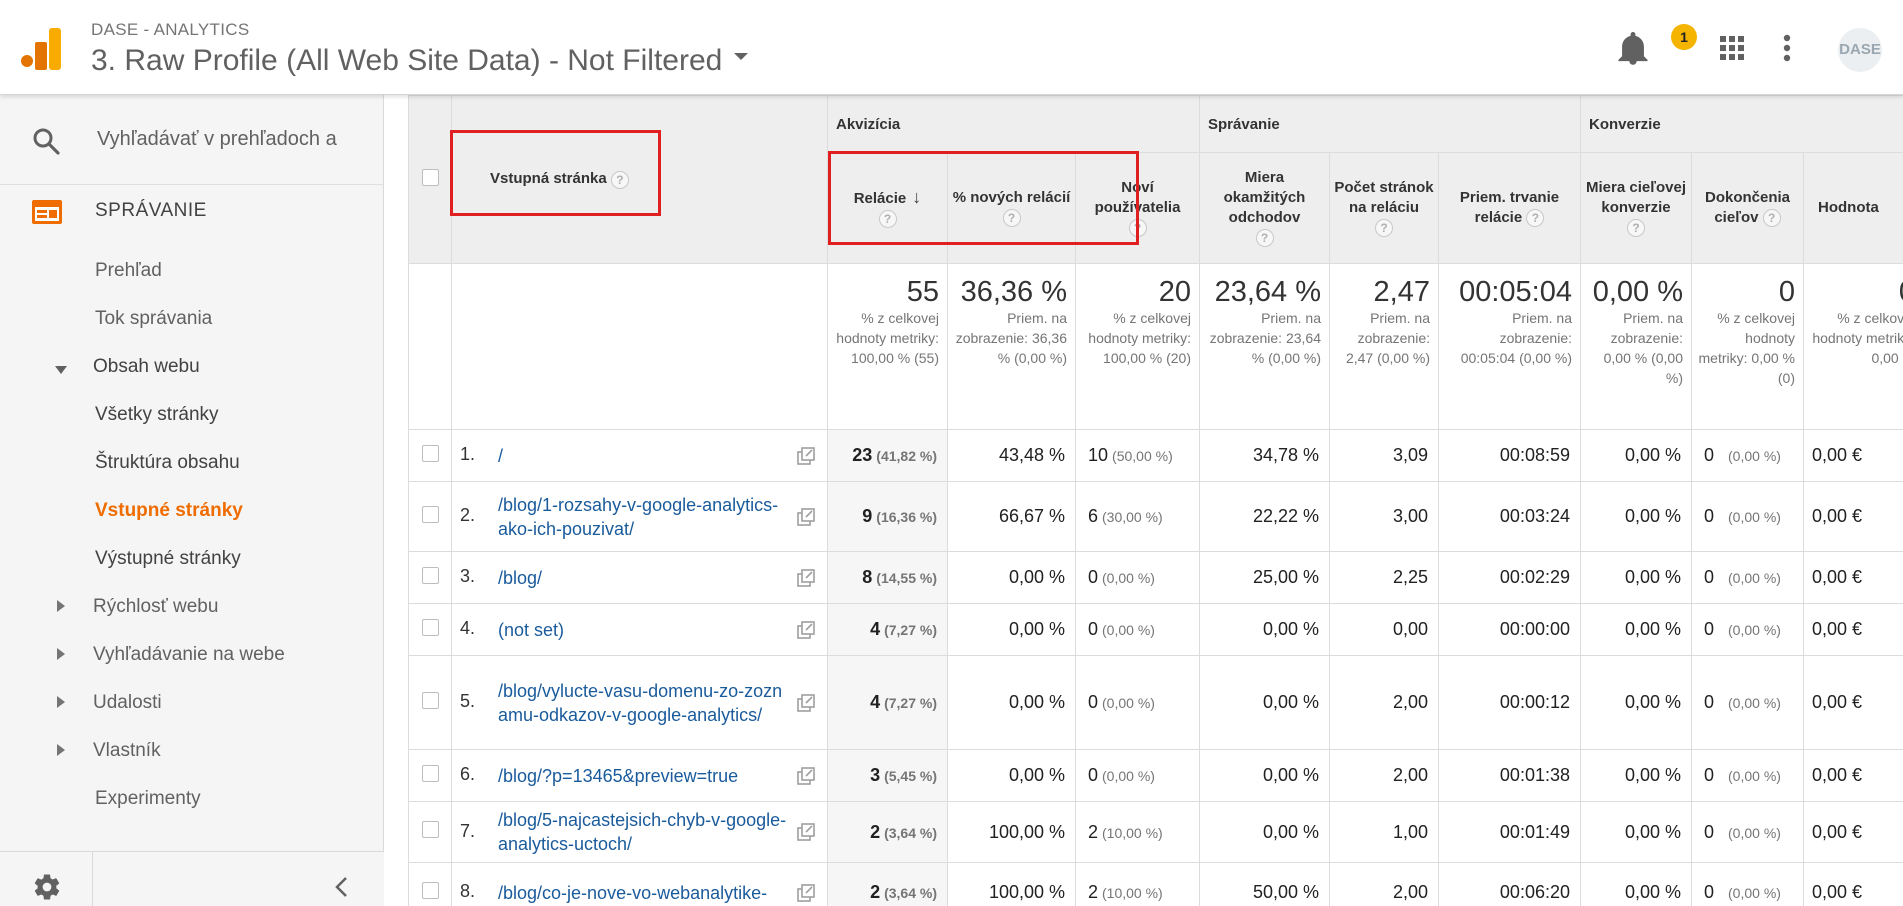  What do you see at coordinates (1384, 208) in the screenshot?
I see `col-header-pages-per-session: Počet stránok na reláciu?` at bounding box center [1384, 208].